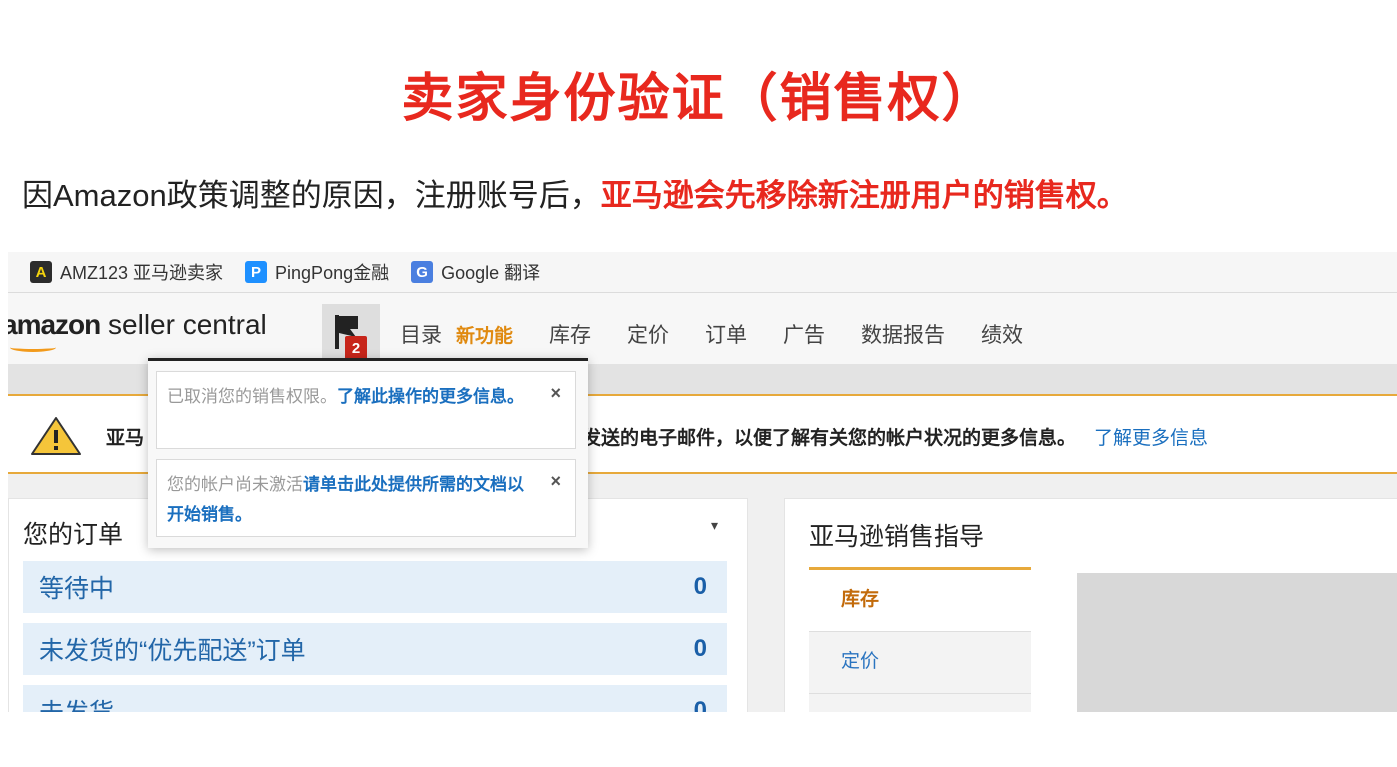 This screenshot has height=767, width=1397. I want to click on order-label: 等待中, so click(77, 589).